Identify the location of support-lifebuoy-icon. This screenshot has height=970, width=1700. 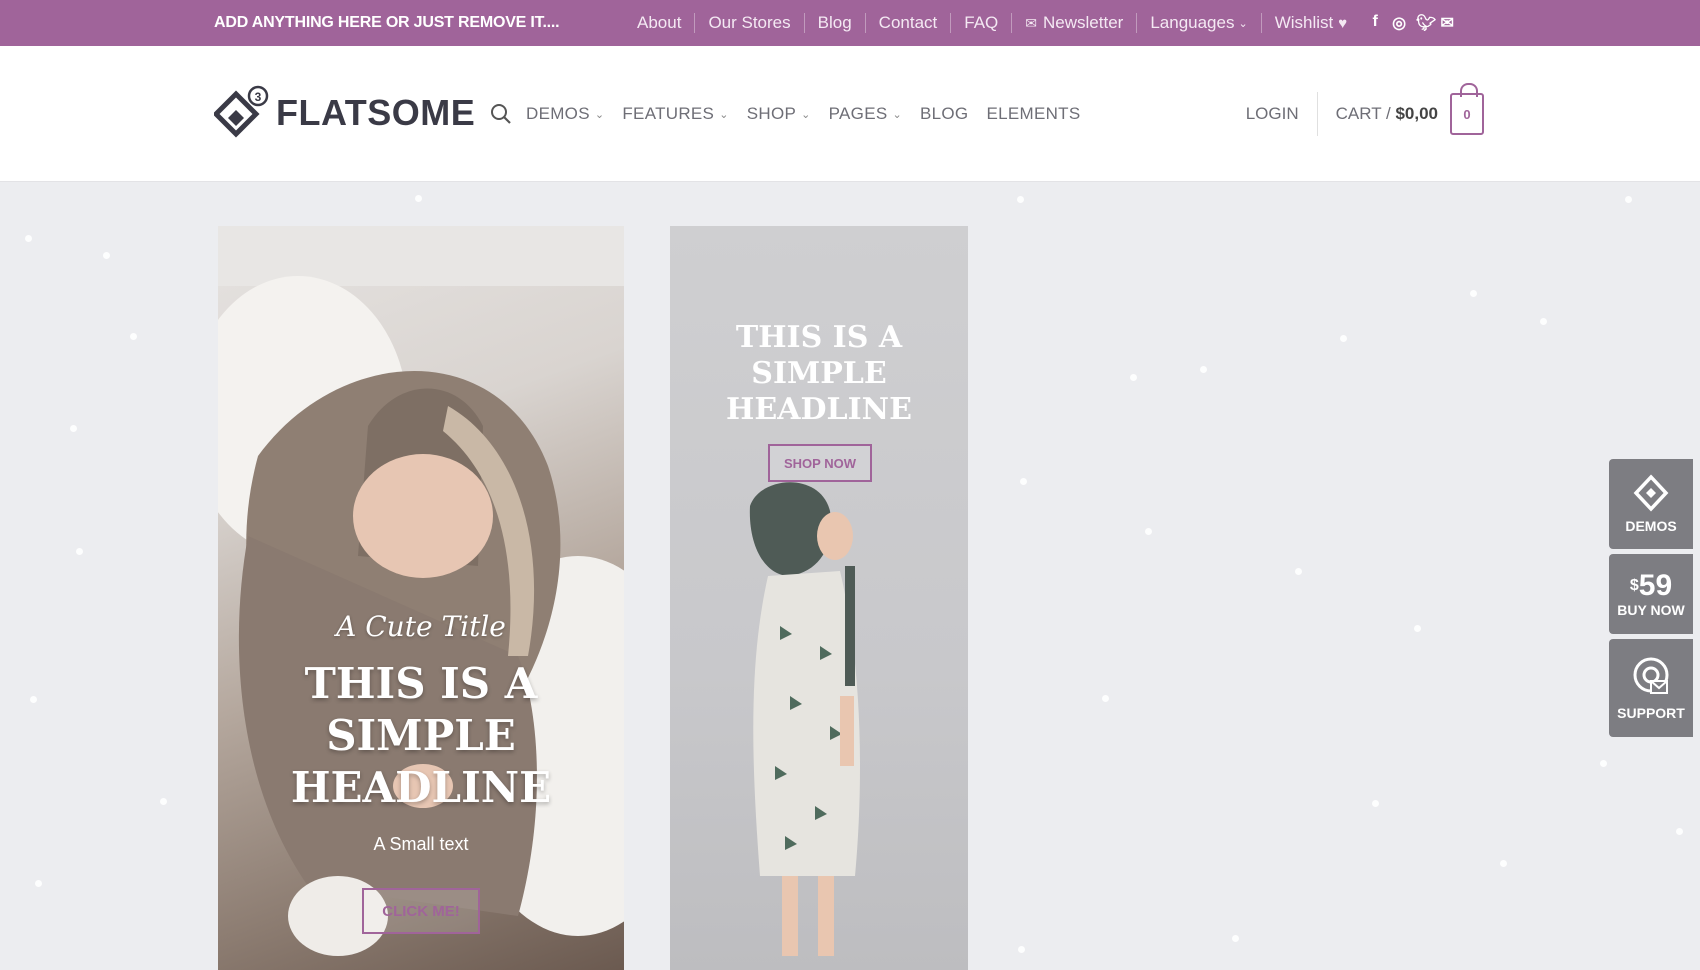
(1651, 675).